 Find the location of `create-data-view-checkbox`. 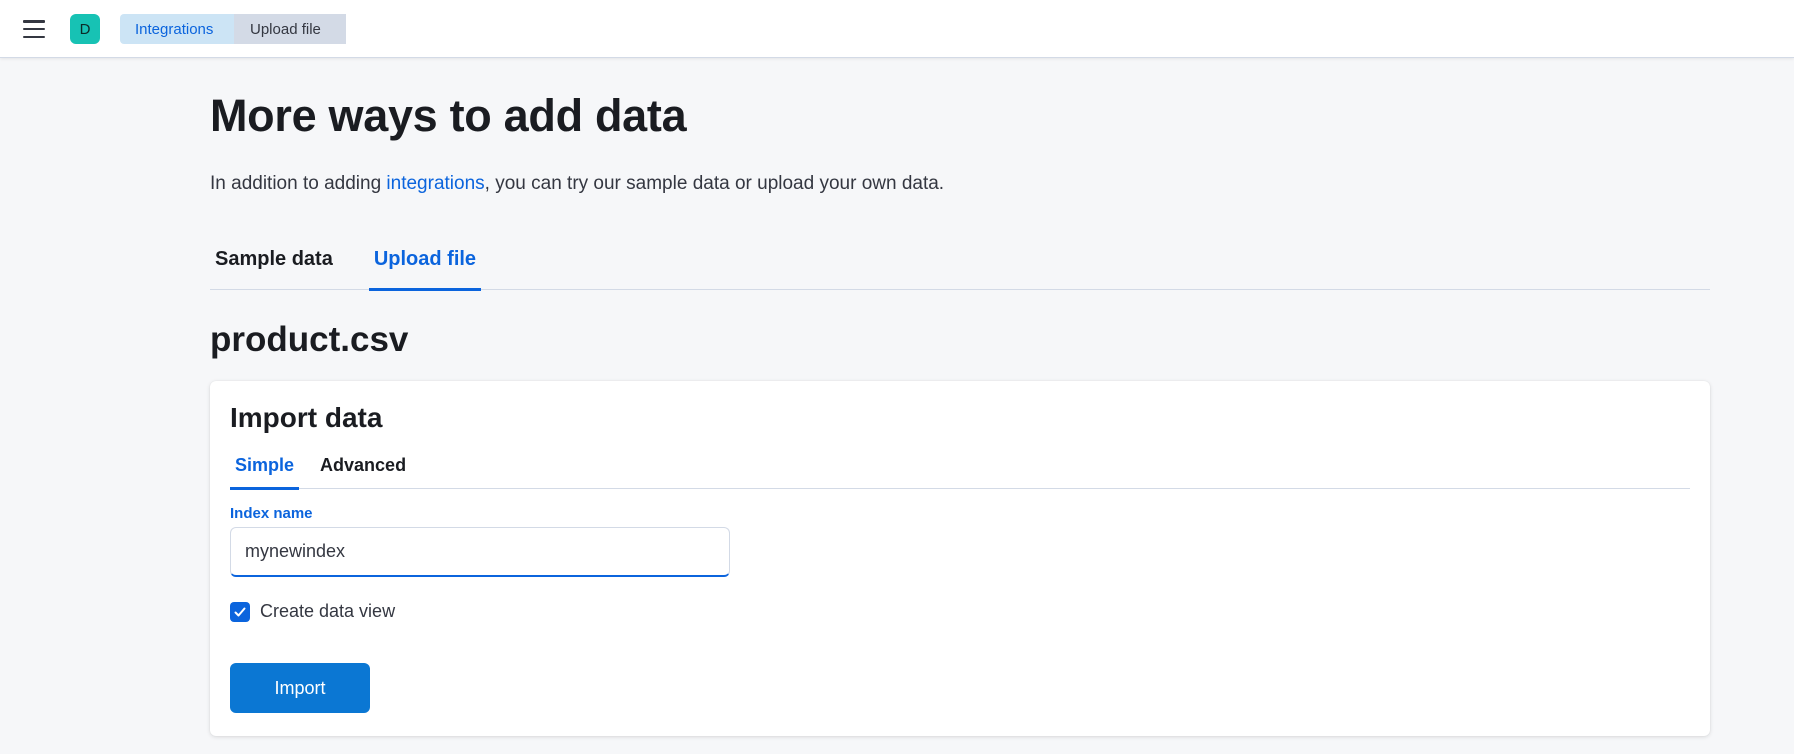

create-data-view-checkbox is located at coordinates (240, 611).